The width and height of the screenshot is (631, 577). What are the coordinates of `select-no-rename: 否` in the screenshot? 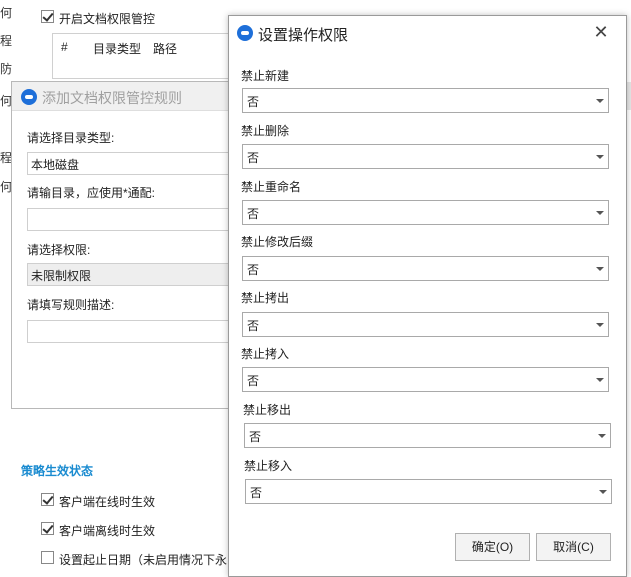 It's located at (425, 212).